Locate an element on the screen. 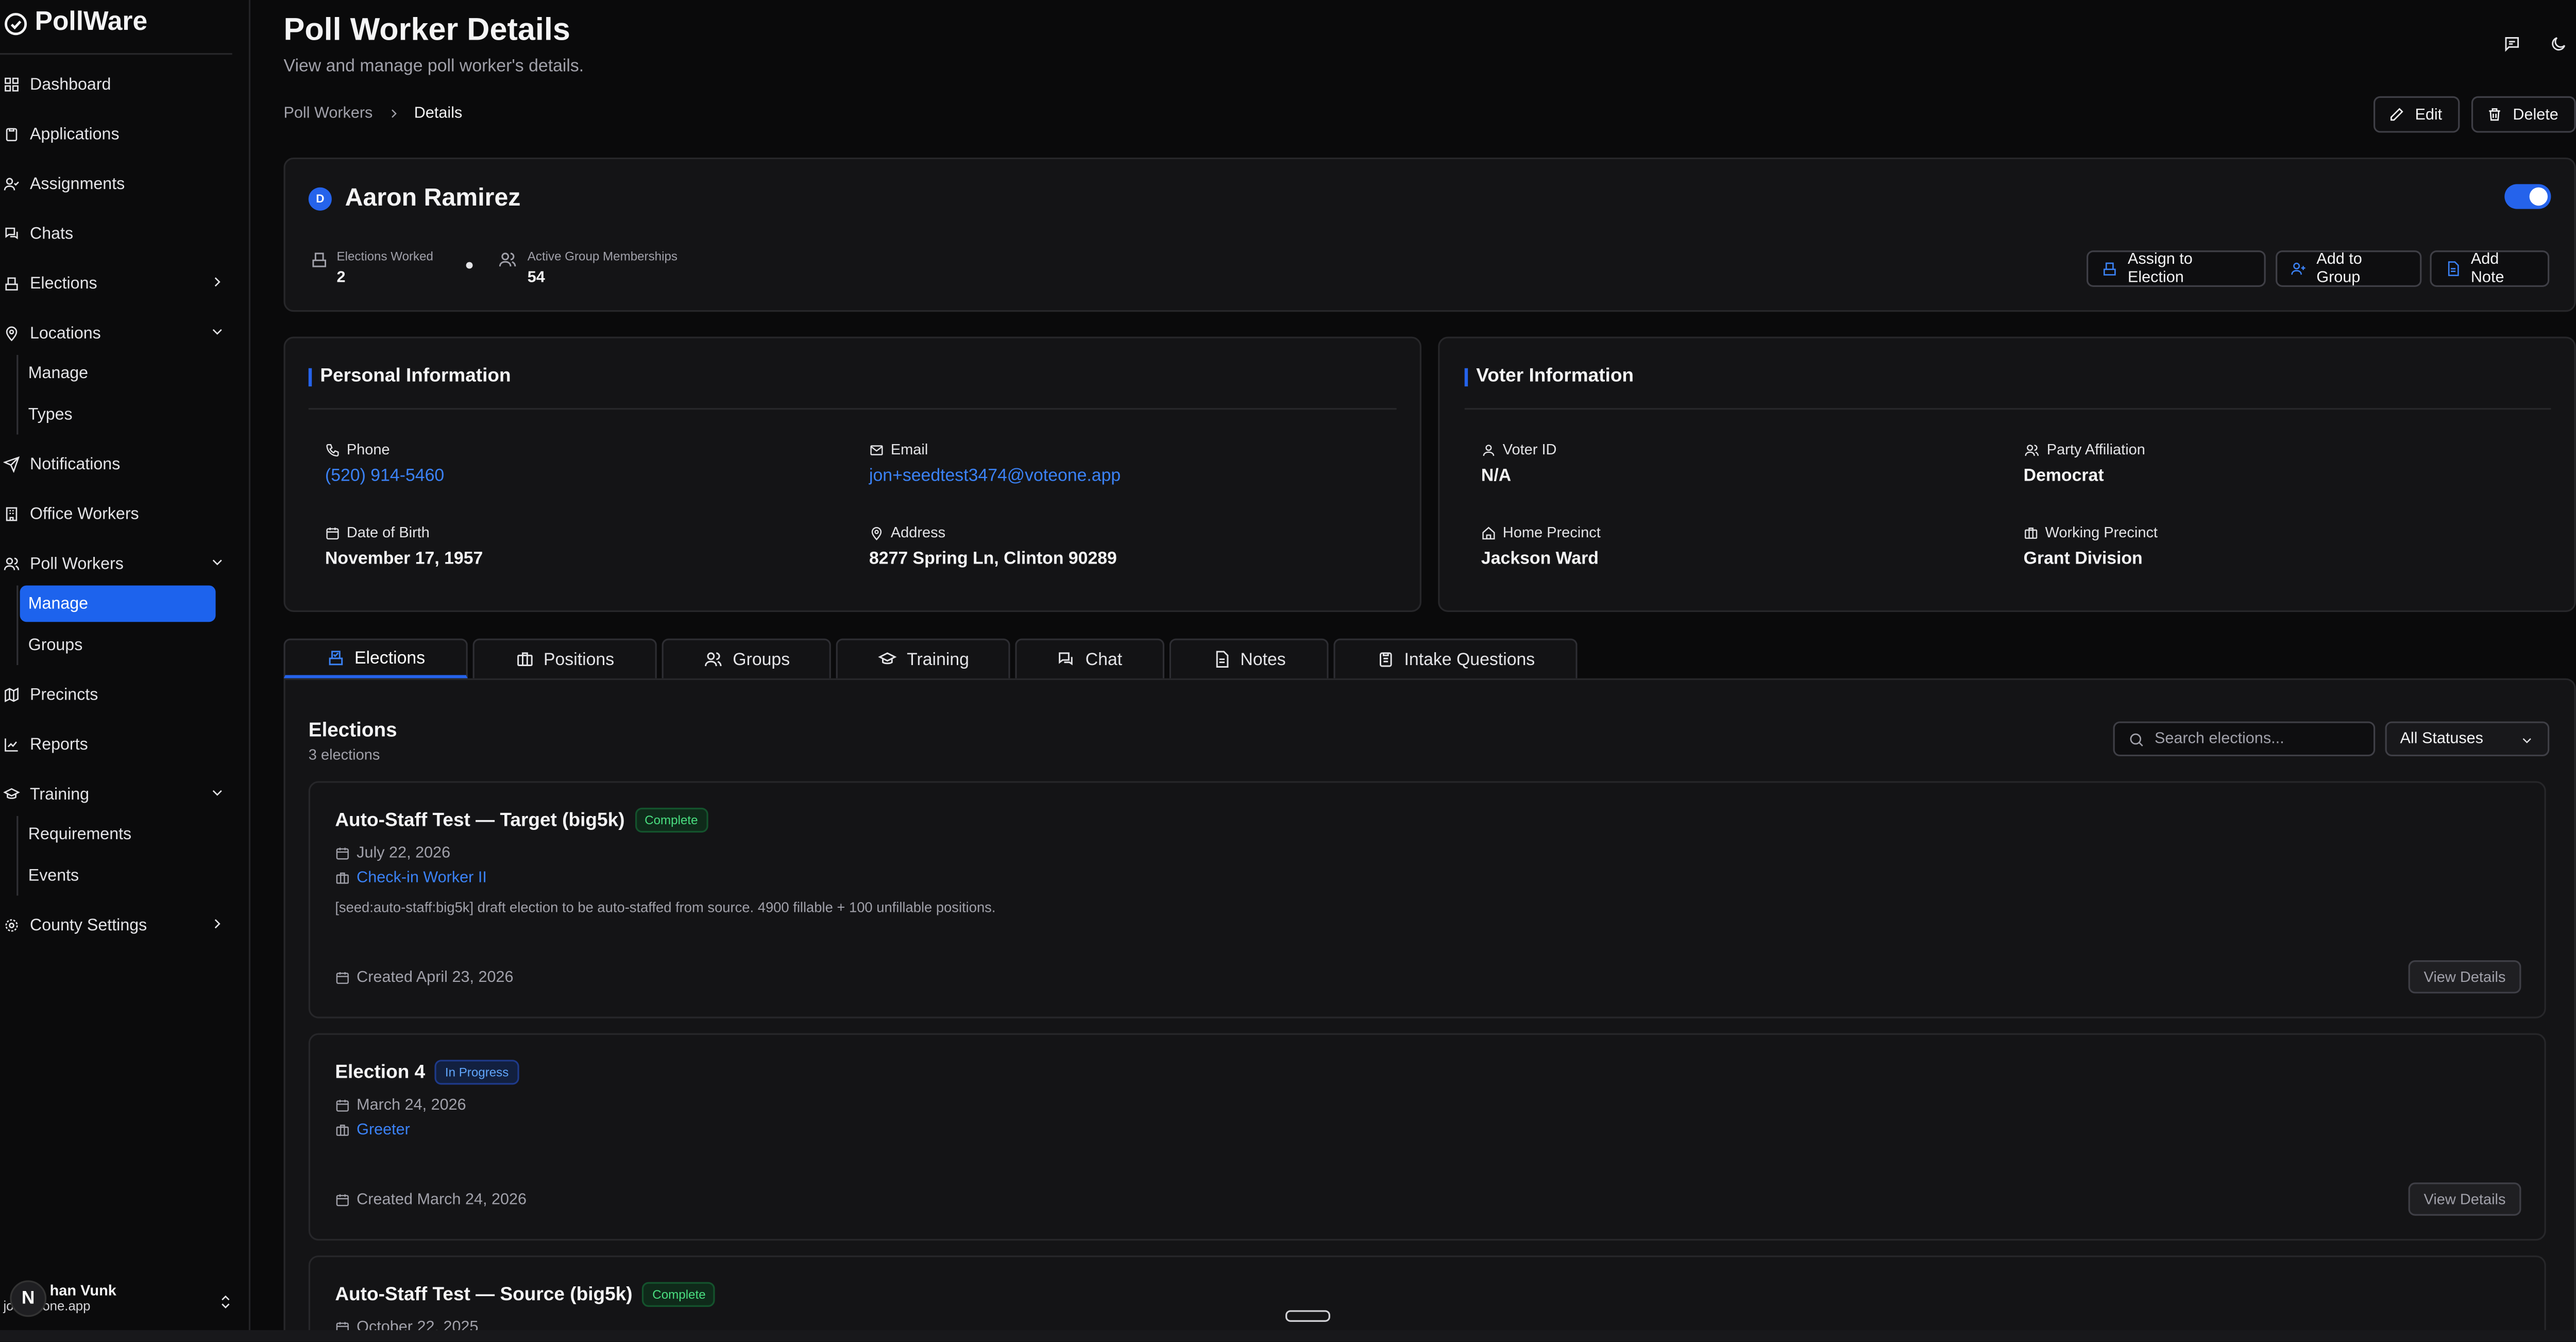 This screenshot has height=1342, width=2576. sidebar-subitem-training-events: Events is located at coordinates (118, 875).